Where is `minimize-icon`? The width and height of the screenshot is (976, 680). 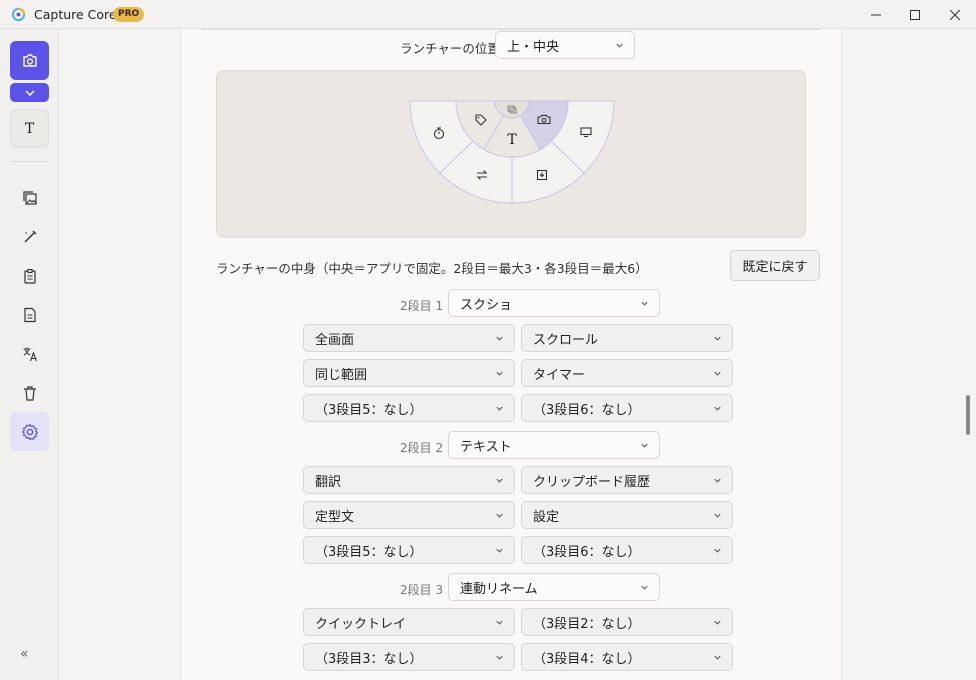
minimize-icon is located at coordinates (876, 14).